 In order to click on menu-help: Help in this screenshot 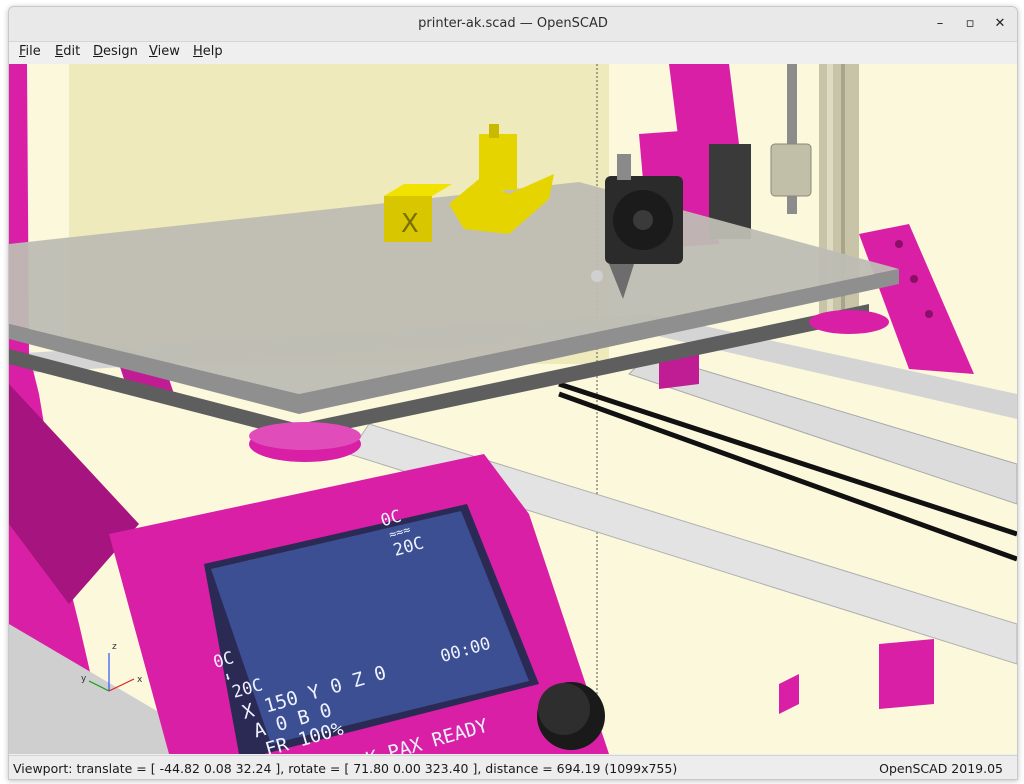, I will do `click(208, 51)`.